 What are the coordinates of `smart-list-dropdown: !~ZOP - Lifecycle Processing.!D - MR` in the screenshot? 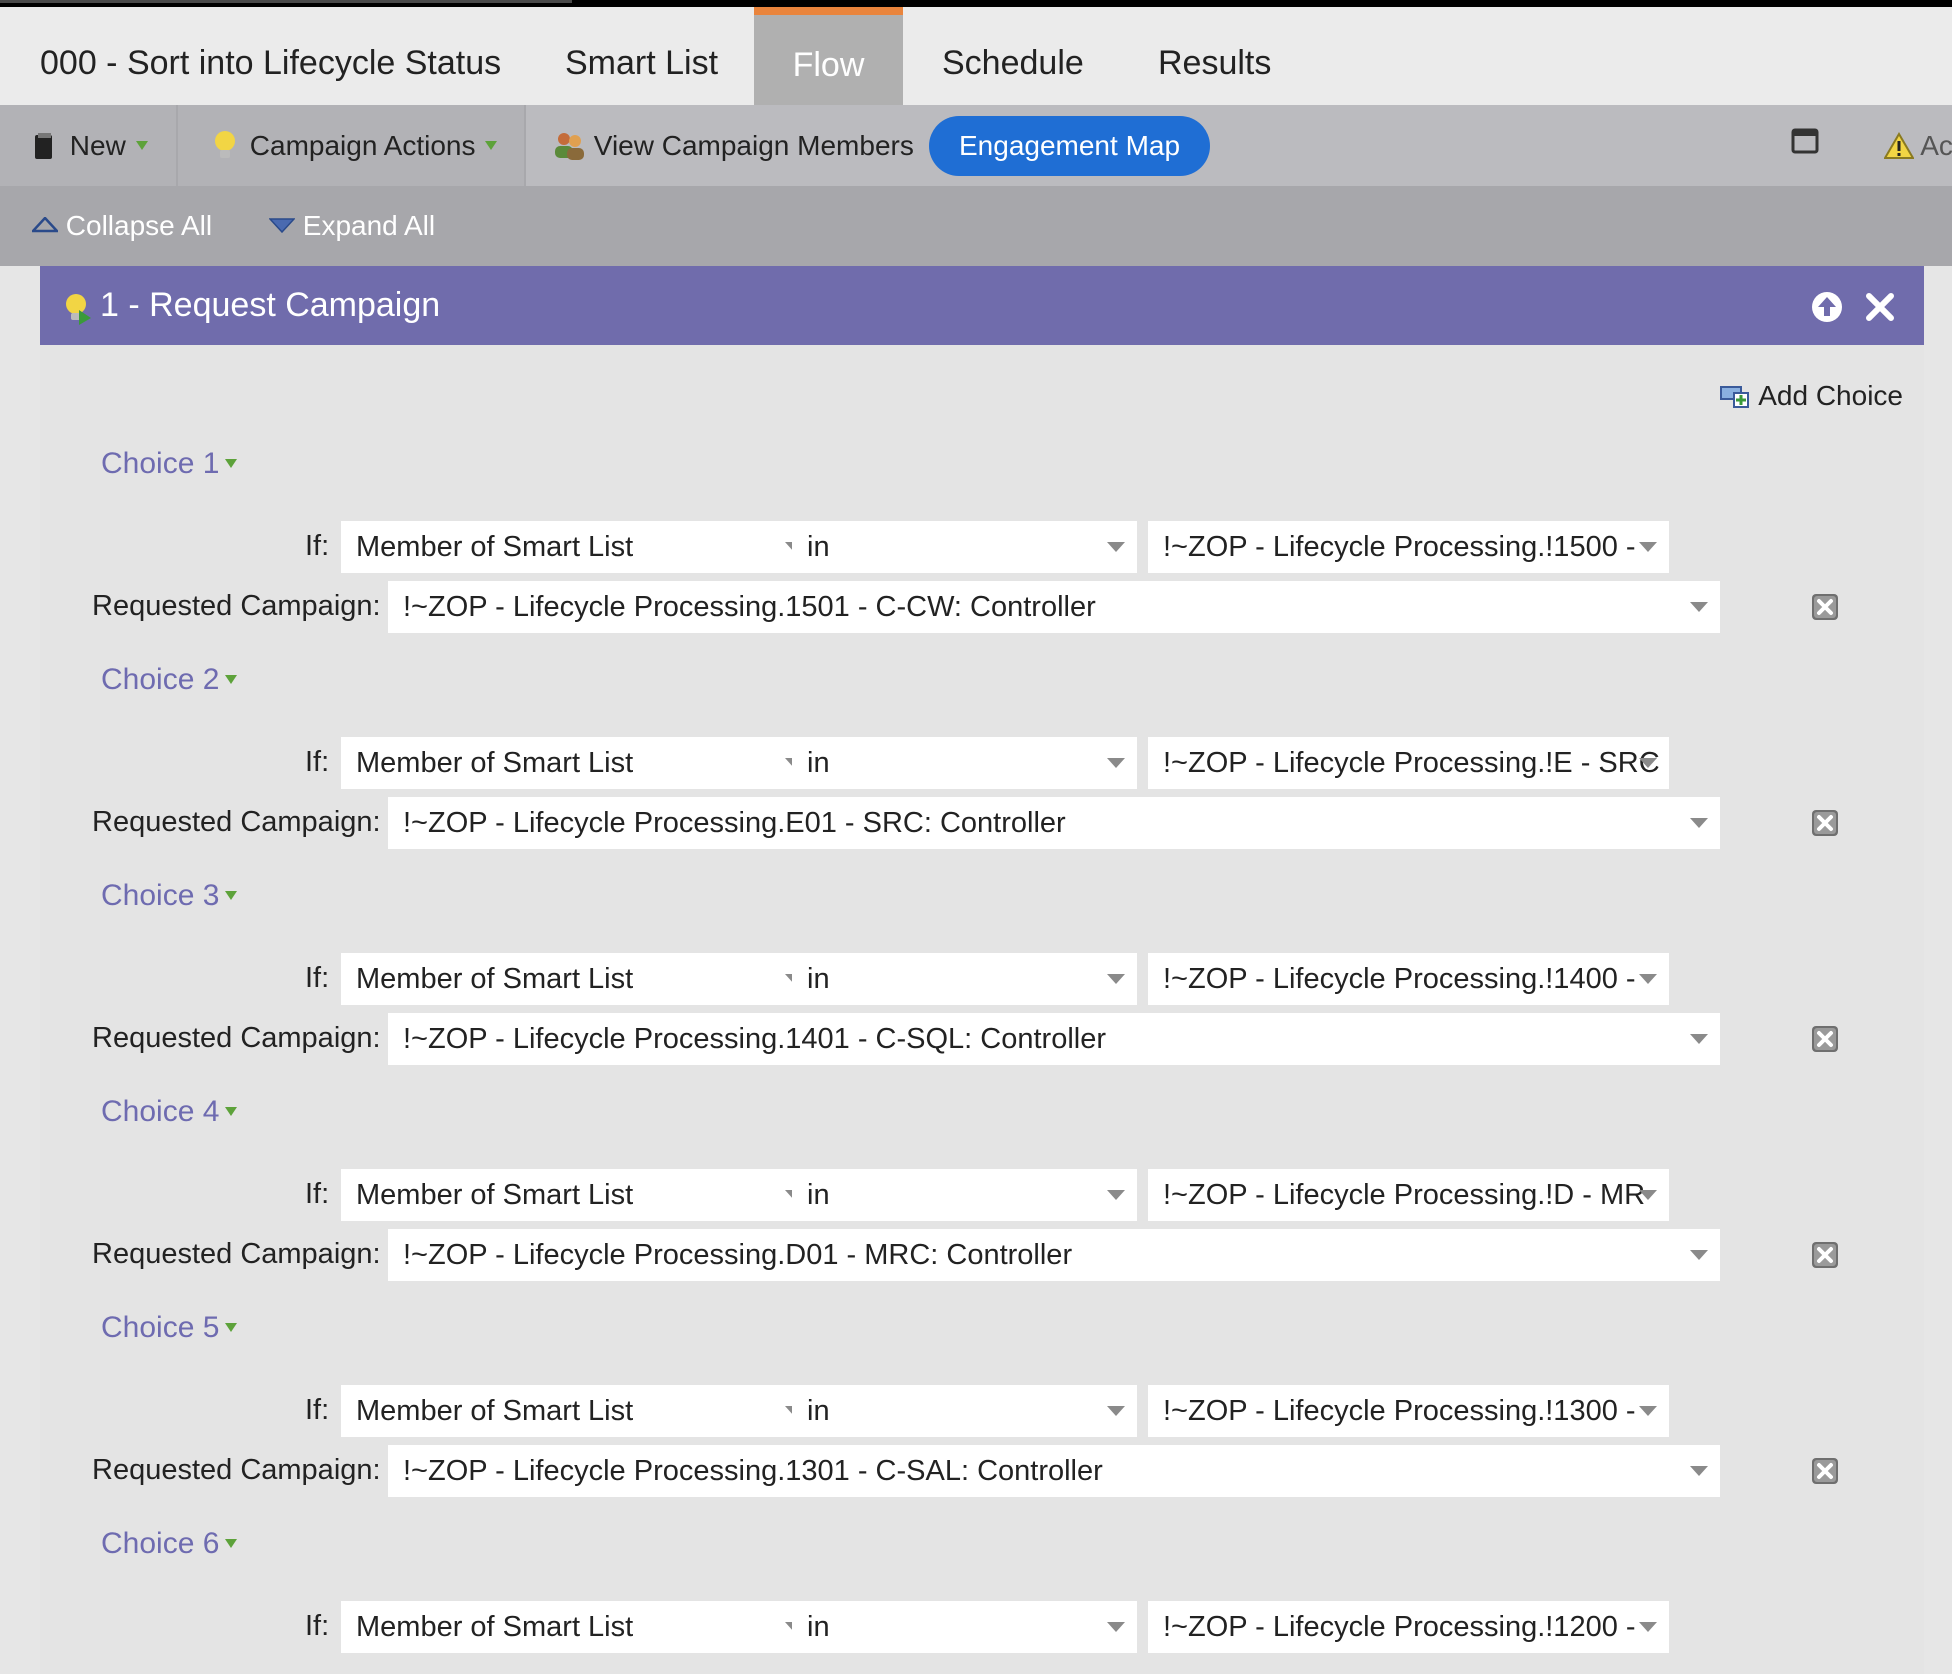 It's located at (1408, 1195).